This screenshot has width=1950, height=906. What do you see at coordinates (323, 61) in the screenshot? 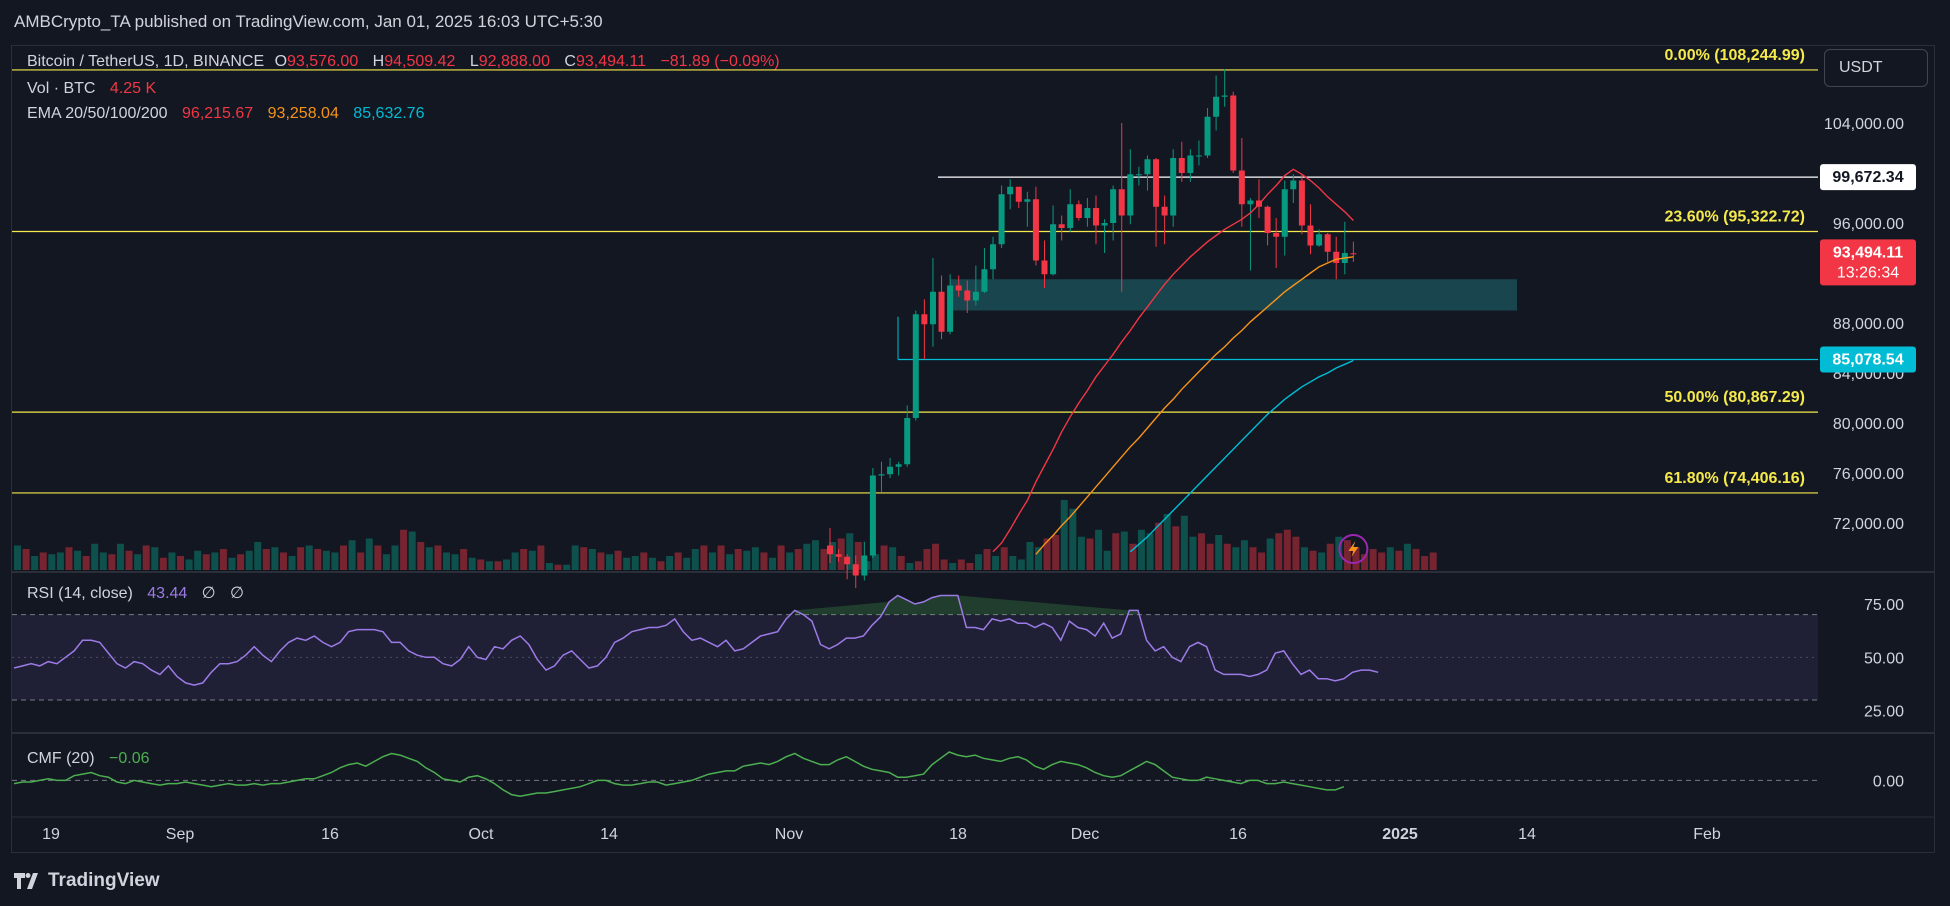
I see `open-value: 93,576.00` at bounding box center [323, 61].